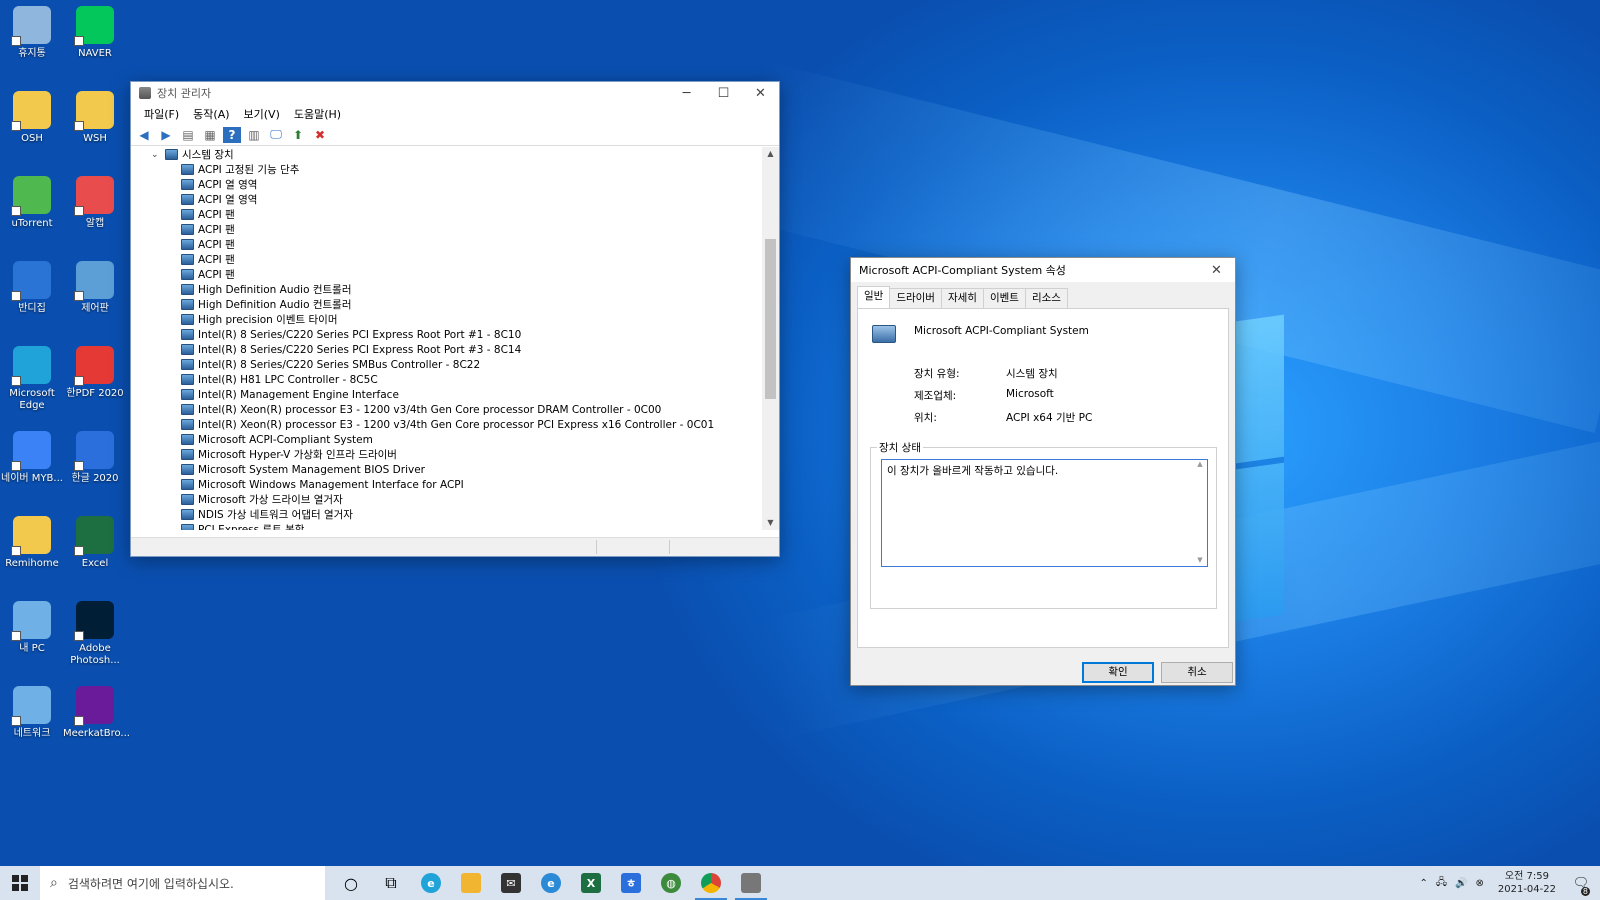 The height and width of the screenshot is (900, 1600). What do you see at coordinates (751, 883) in the screenshot?
I see `taskbar-device-manager` at bounding box center [751, 883].